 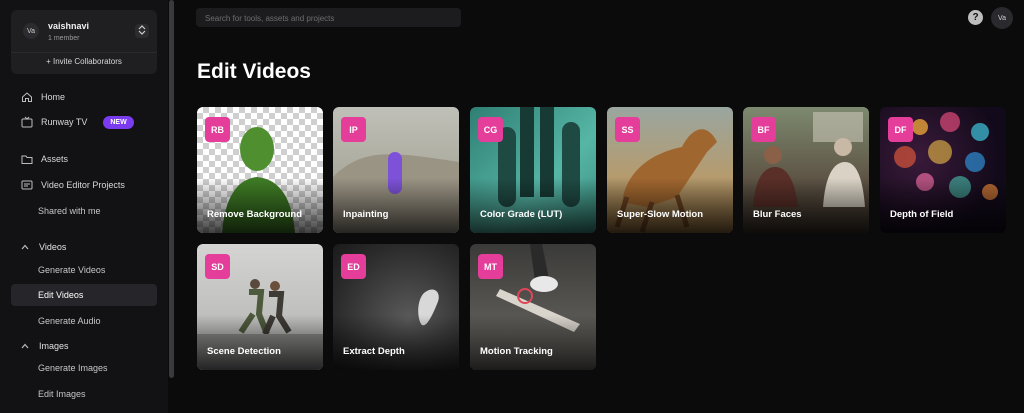 I want to click on tool-label: Depth of Field, so click(x=922, y=214).